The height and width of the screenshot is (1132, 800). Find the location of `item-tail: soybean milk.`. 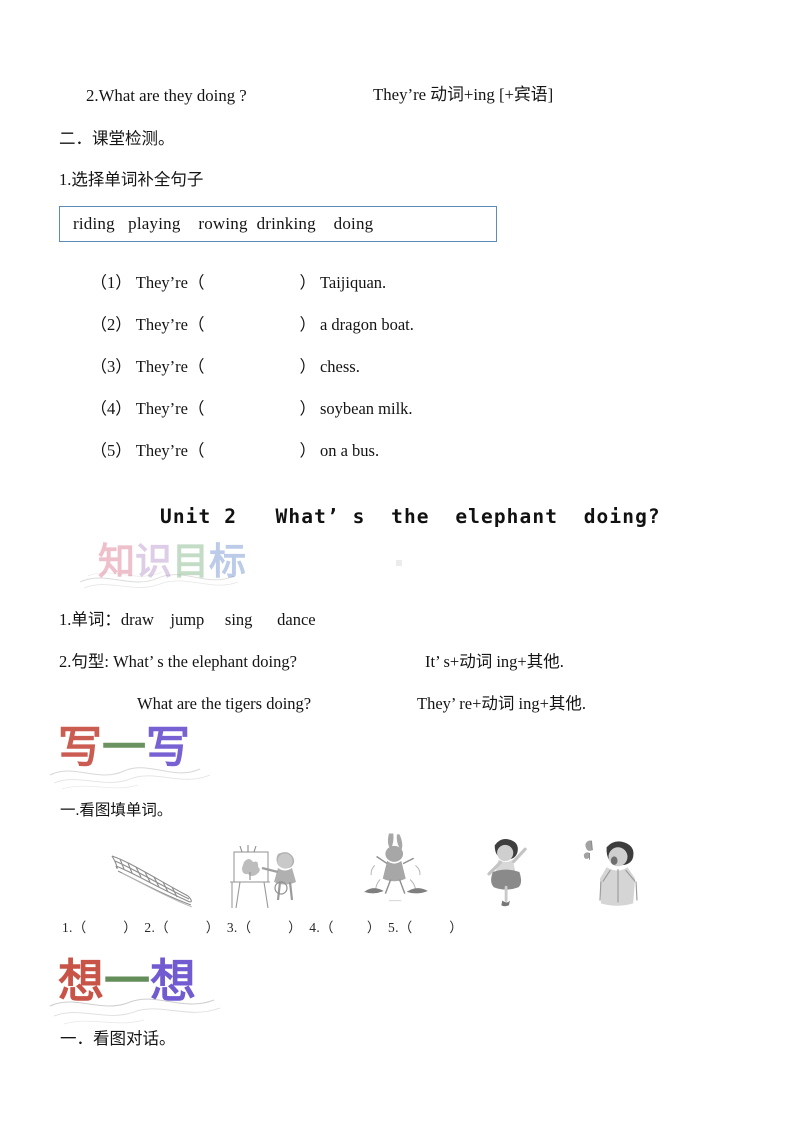

item-tail: soybean milk. is located at coordinates (366, 408).